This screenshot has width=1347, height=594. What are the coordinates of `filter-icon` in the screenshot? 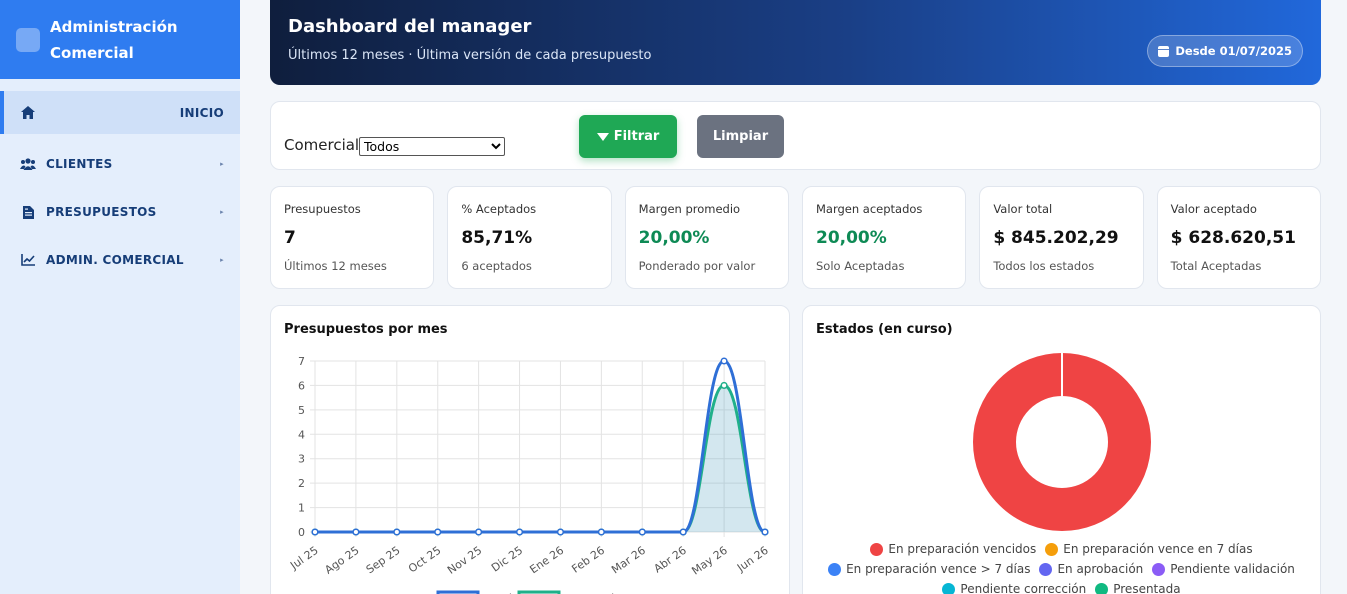 It's located at (602, 136).